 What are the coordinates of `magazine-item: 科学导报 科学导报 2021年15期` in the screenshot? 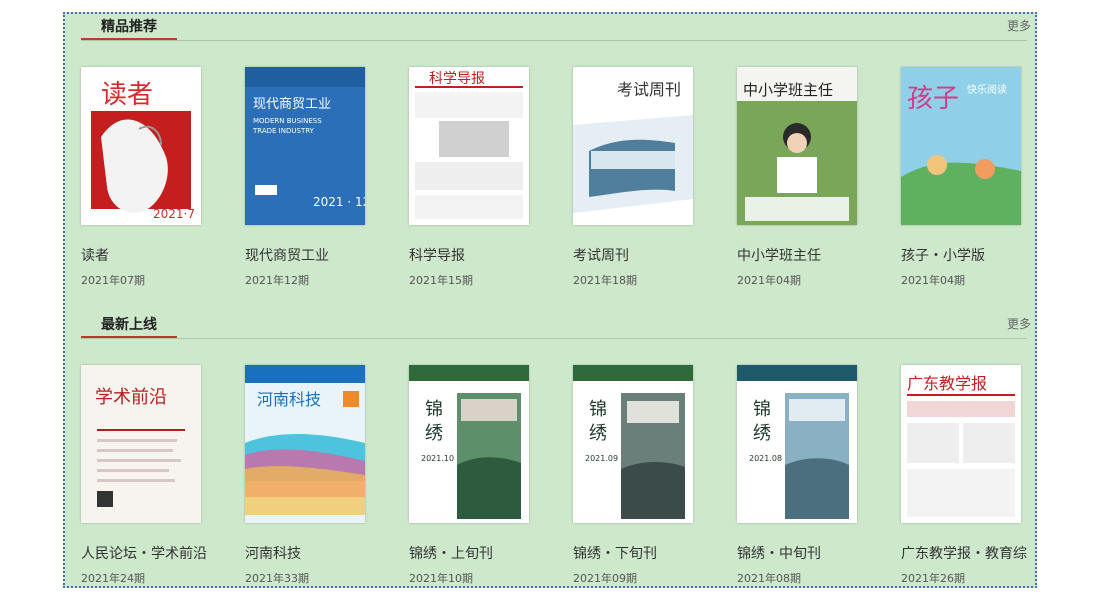 It's located at (474, 177).